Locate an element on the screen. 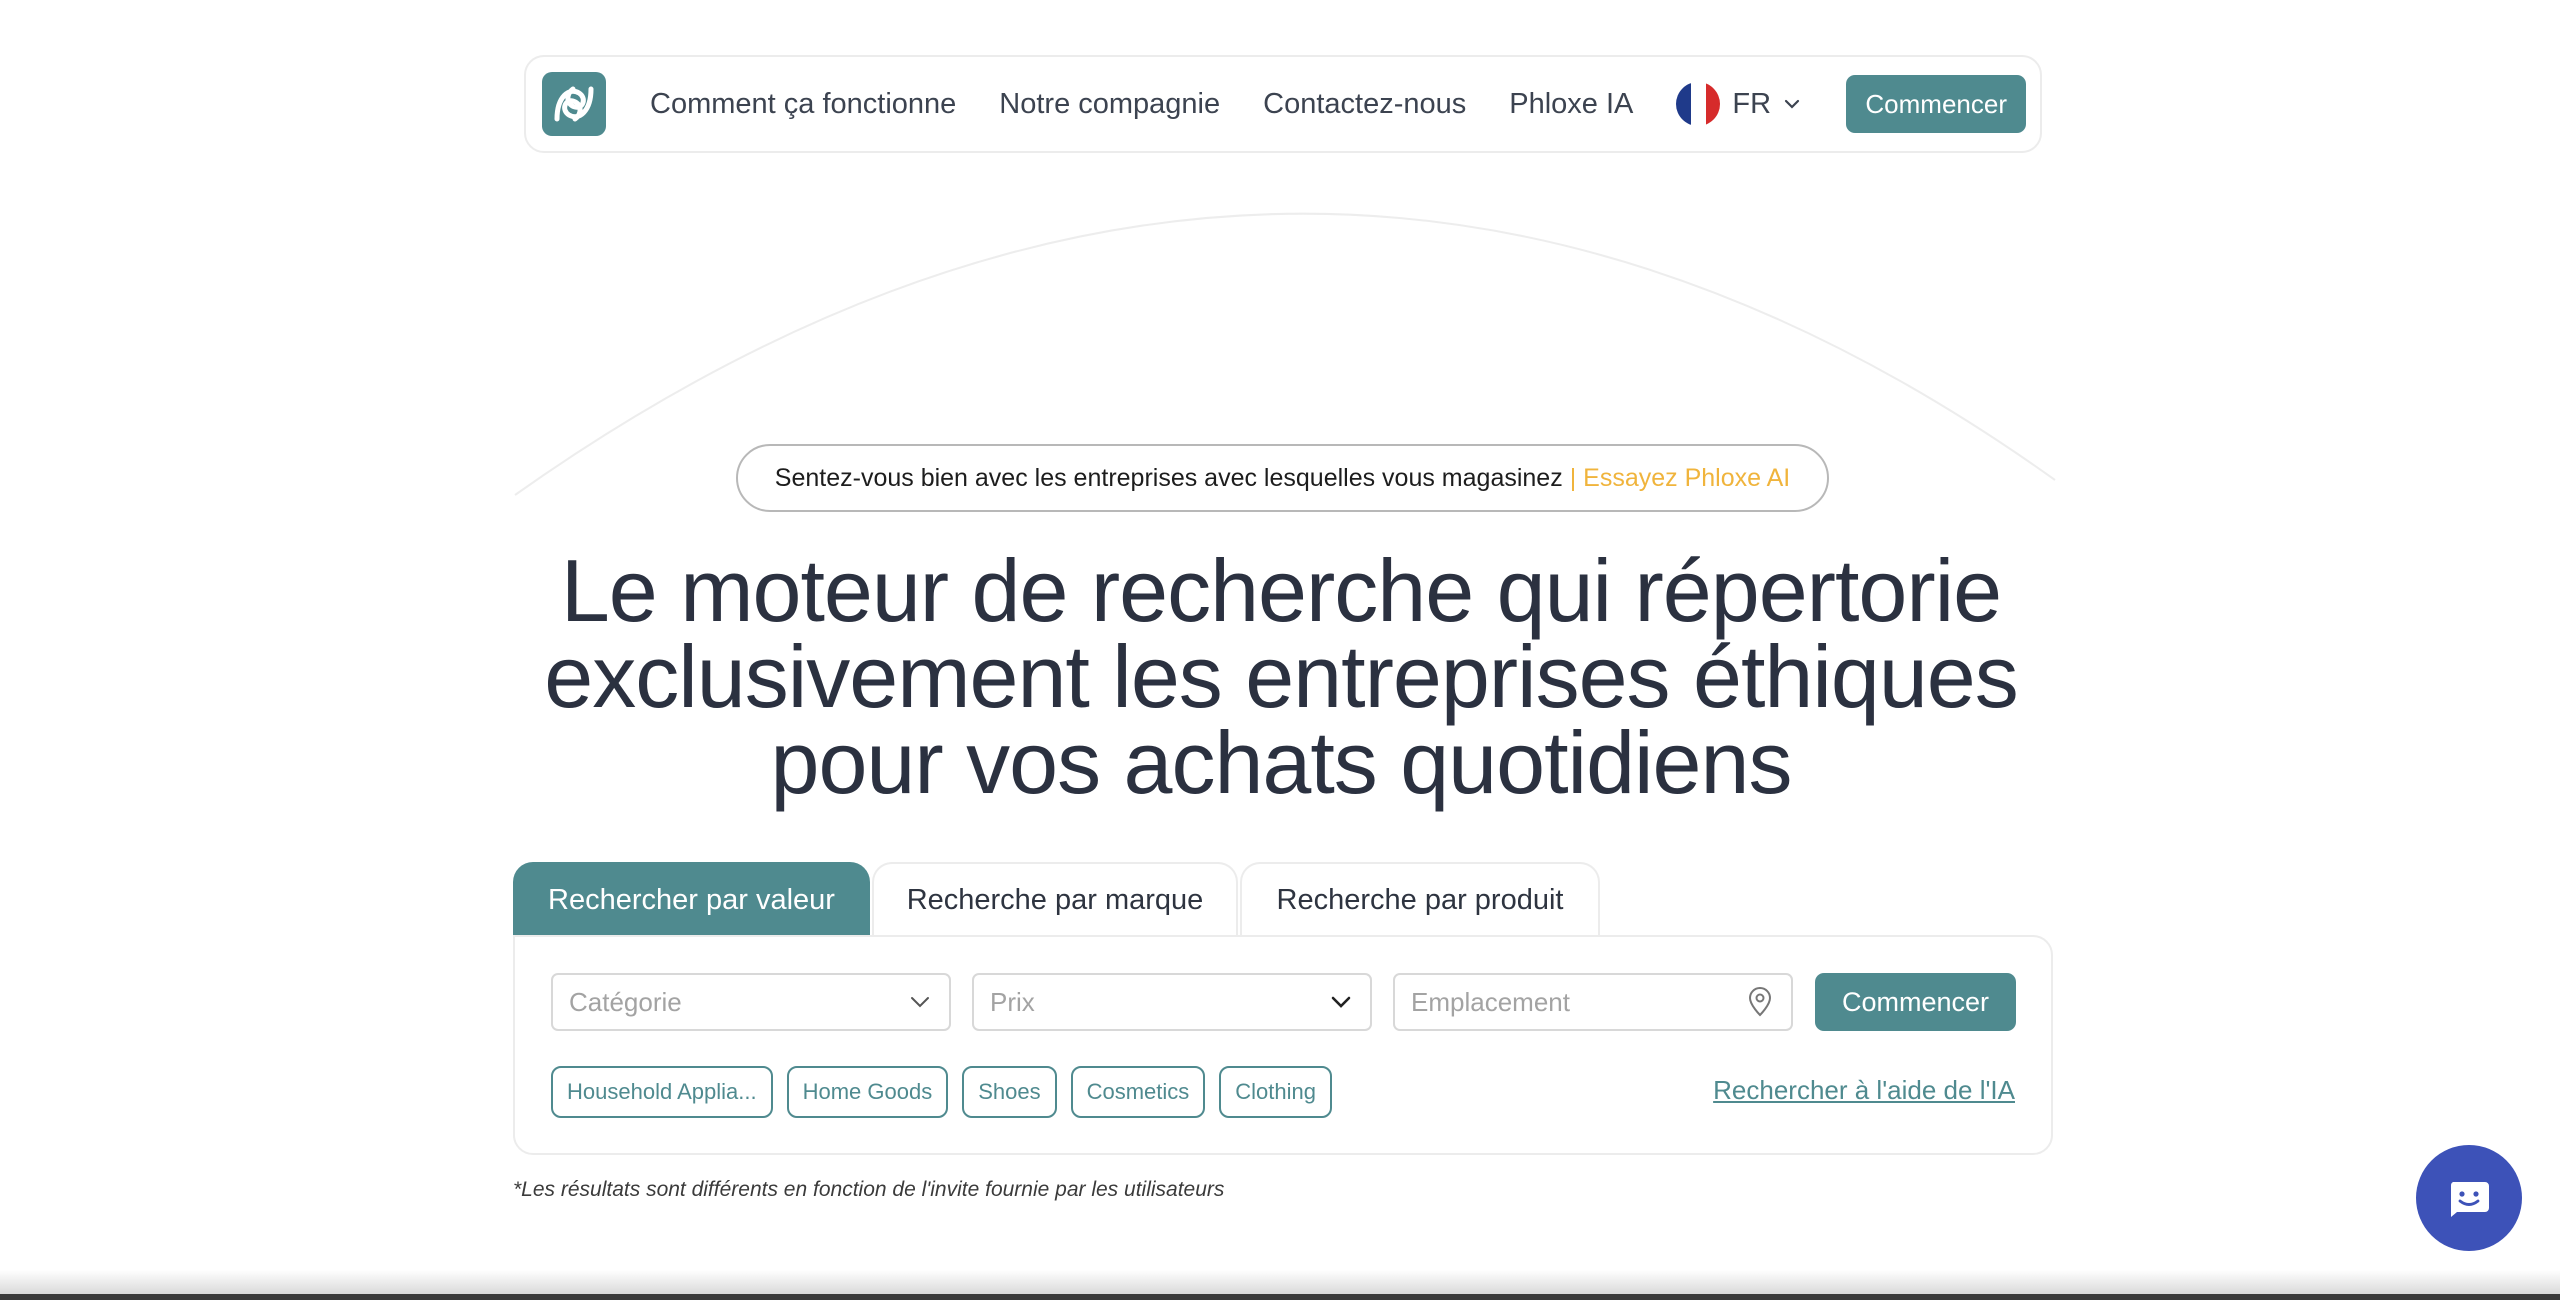  nav-link-company: Notre compagnie is located at coordinates (1109, 104).